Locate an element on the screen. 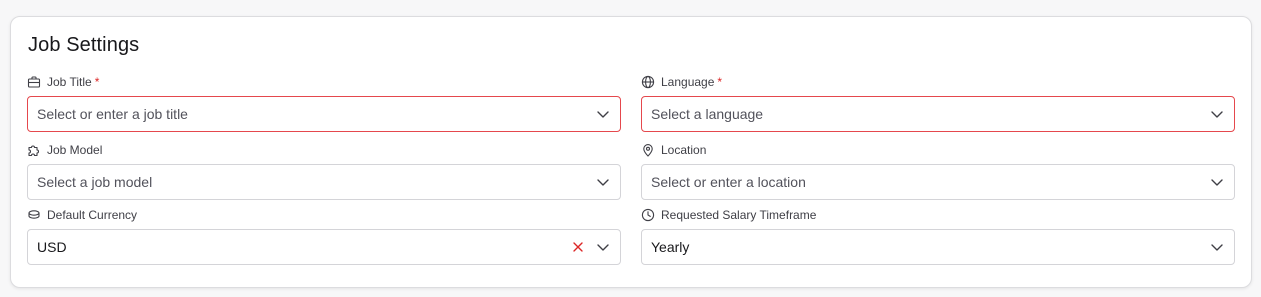  job-model-placeholder: Select a job model is located at coordinates (95, 182).